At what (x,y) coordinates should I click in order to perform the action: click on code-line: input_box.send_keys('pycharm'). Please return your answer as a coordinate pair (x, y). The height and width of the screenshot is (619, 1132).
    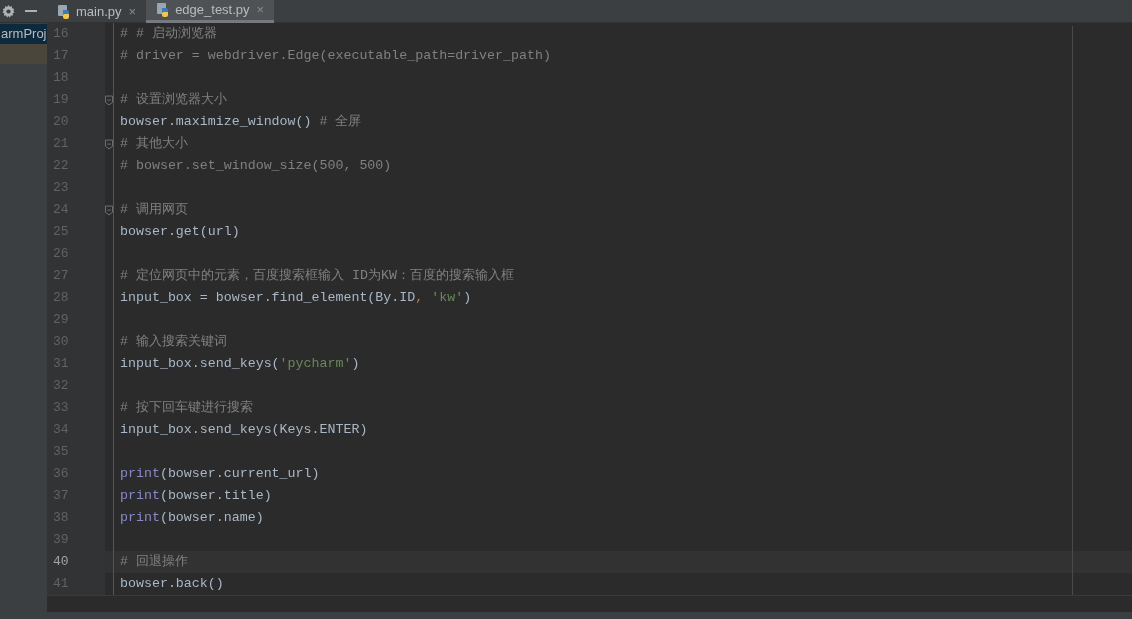
    Looking at the image, I should click on (240, 364).